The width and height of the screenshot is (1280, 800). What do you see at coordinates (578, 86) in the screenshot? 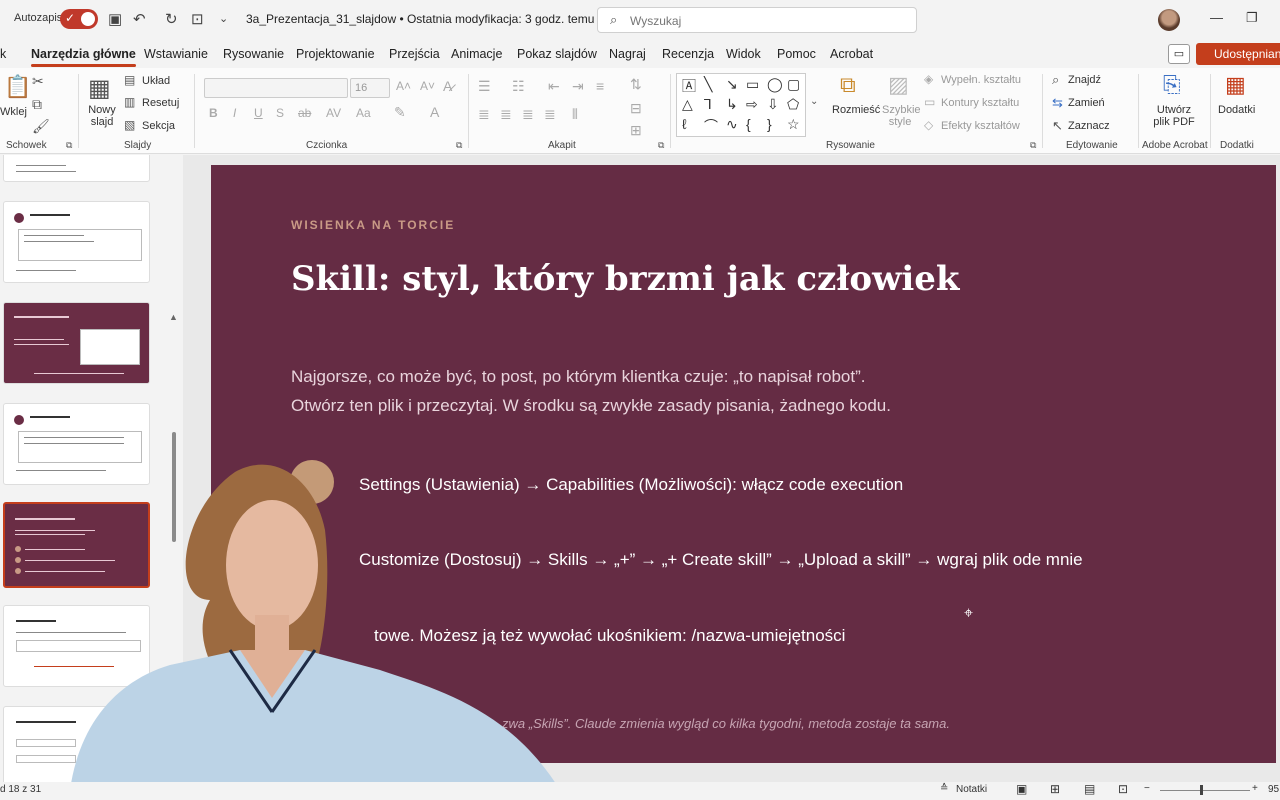
I see `increase-indent-icon: ⇥` at bounding box center [578, 86].